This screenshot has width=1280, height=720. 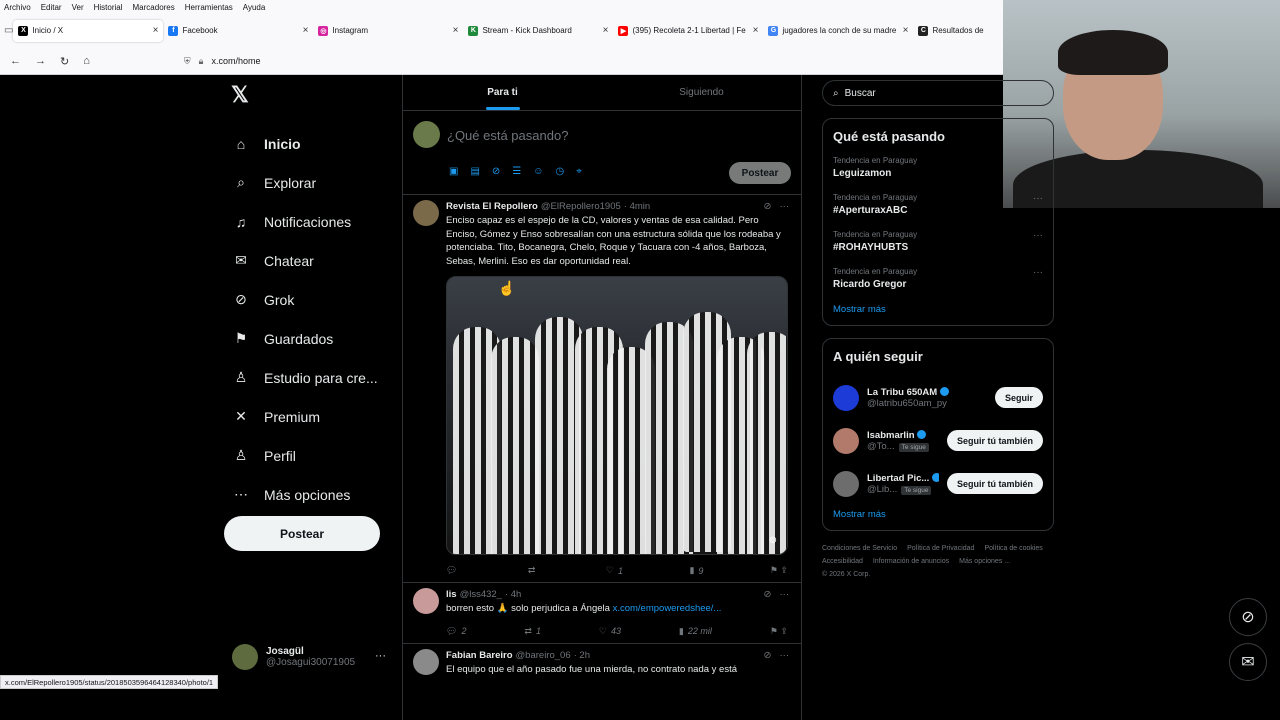 What do you see at coordinates (543, 655) in the screenshot?
I see `tweet-handle: @bareiro_06` at bounding box center [543, 655].